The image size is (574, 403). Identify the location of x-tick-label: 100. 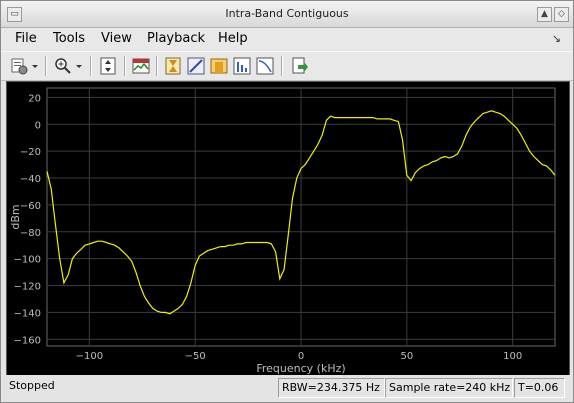
(512, 356).